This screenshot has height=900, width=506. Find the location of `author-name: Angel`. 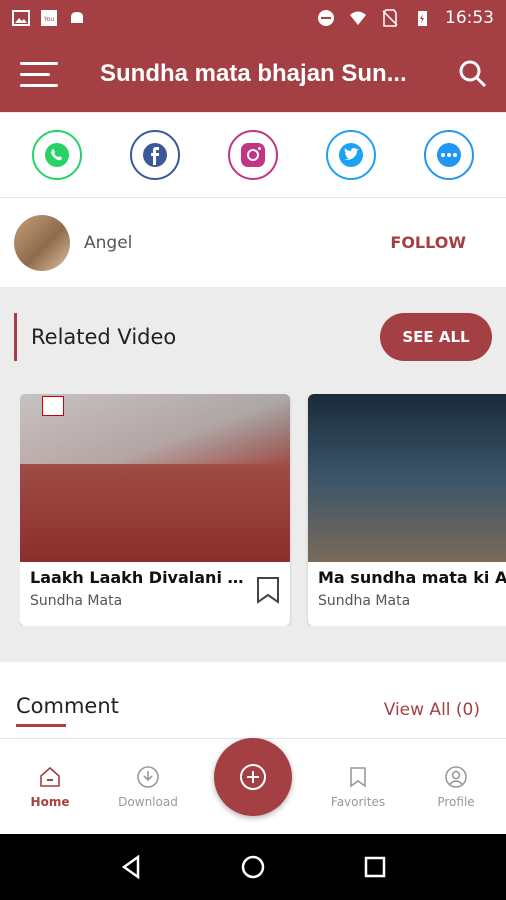

author-name: Angel is located at coordinates (108, 243).